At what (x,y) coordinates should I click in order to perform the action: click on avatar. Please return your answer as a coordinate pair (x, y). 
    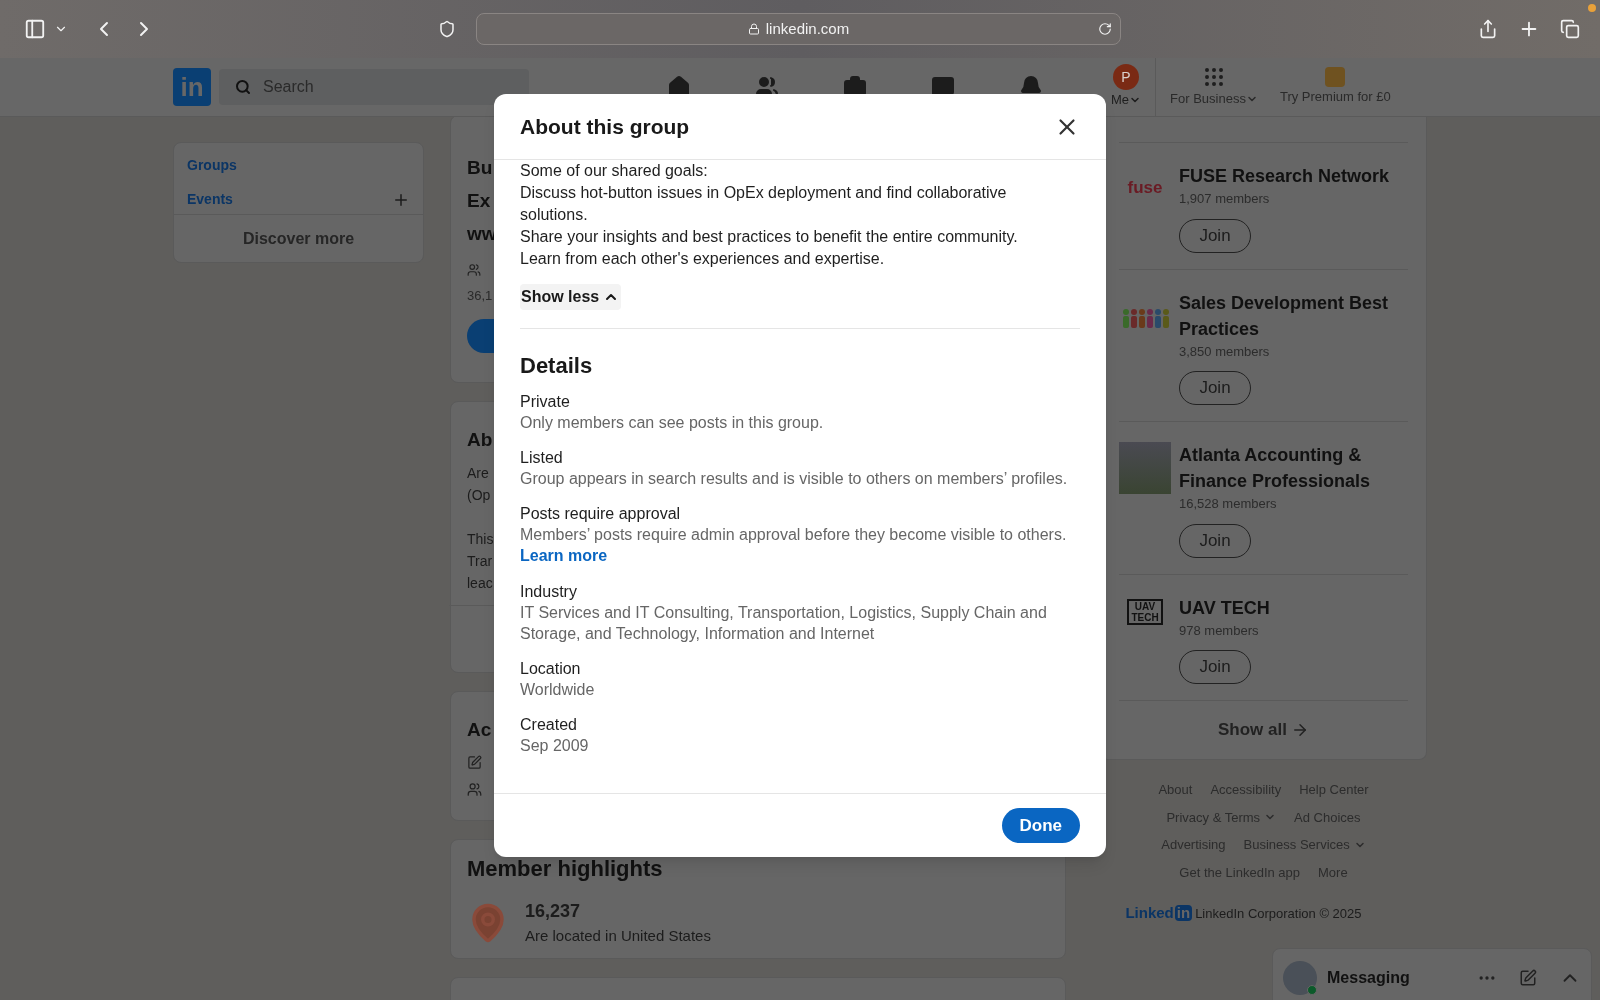
    Looking at the image, I should click on (1300, 978).